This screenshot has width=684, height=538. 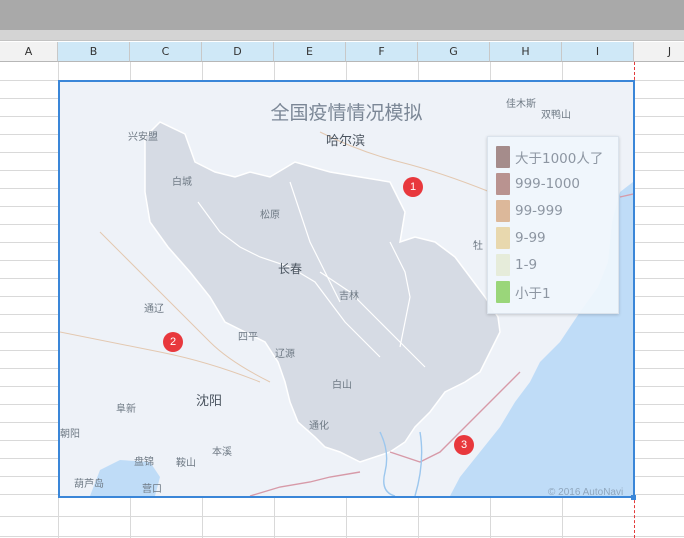 What do you see at coordinates (342, 385) in the screenshot?
I see `place-baishan: 白山` at bounding box center [342, 385].